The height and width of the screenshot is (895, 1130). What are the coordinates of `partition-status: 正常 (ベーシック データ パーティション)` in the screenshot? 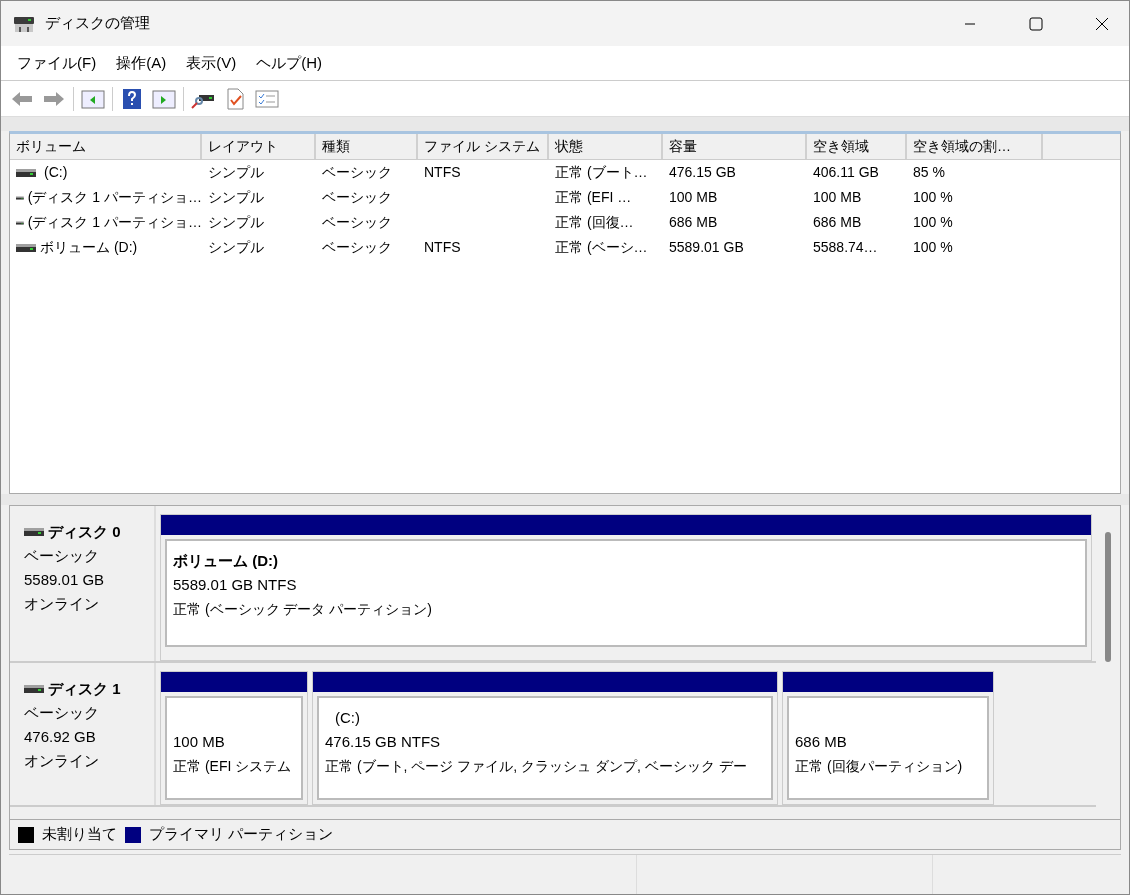 It's located at (303, 609).